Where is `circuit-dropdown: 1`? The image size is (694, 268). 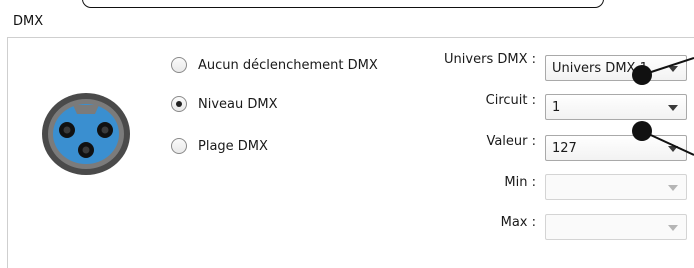 circuit-dropdown: 1 is located at coordinates (616, 107).